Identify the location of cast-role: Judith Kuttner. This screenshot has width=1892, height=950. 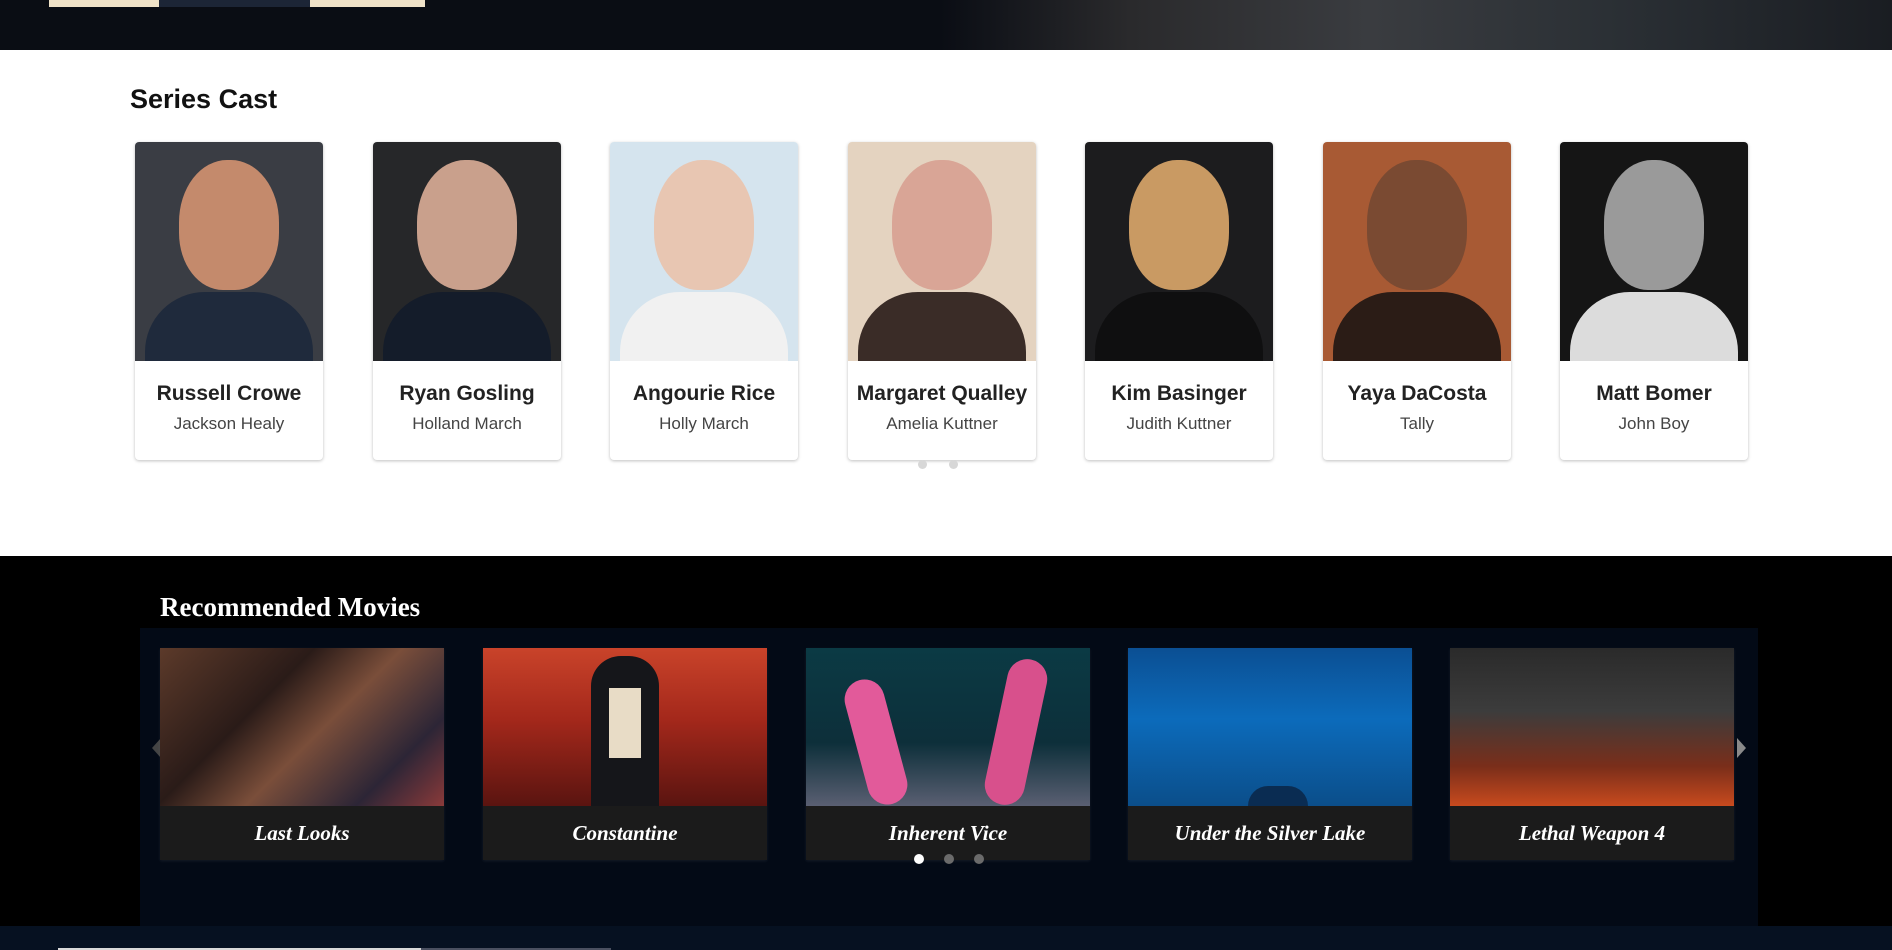
(1179, 423).